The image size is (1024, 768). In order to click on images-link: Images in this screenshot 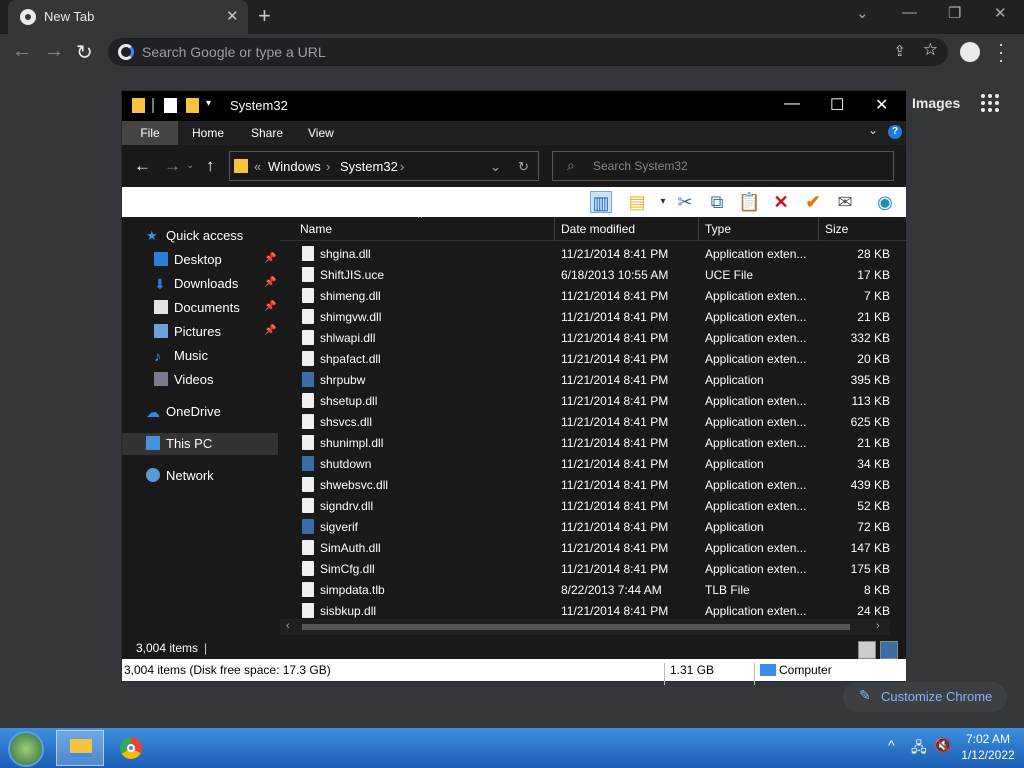, I will do `click(936, 103)`.